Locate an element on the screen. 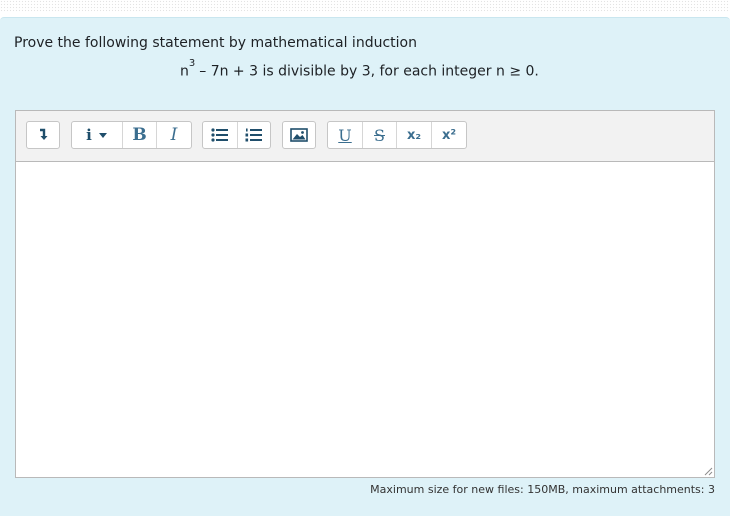  subscript-button: x₂ is located at coordinates (413, 135).